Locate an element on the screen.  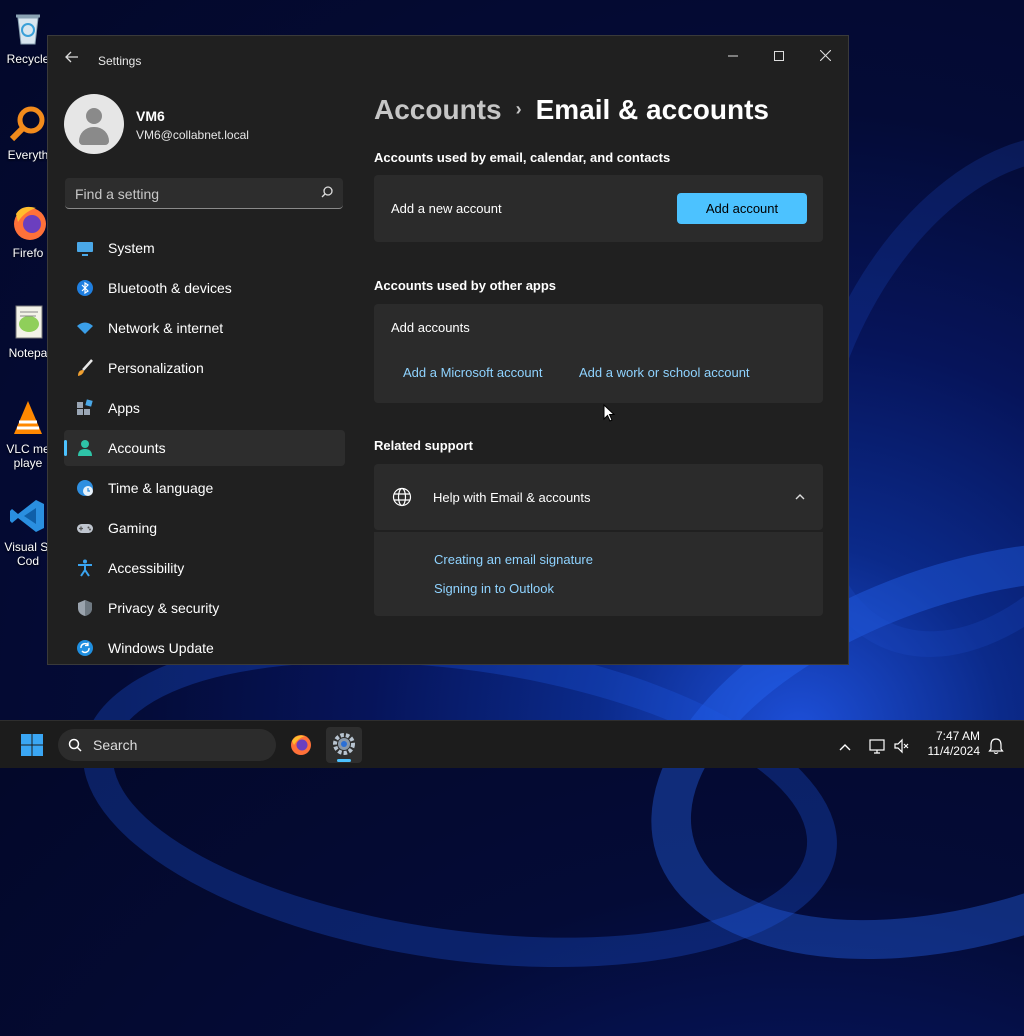
vscode-icon is located at coordinates (28, 516).